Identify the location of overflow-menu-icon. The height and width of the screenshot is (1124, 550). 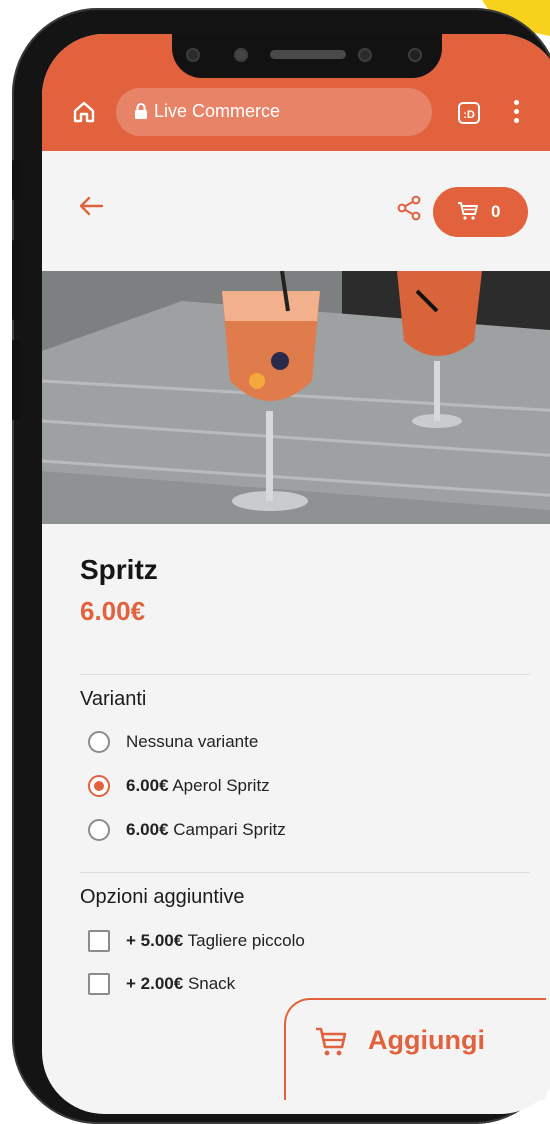
(516, 113).